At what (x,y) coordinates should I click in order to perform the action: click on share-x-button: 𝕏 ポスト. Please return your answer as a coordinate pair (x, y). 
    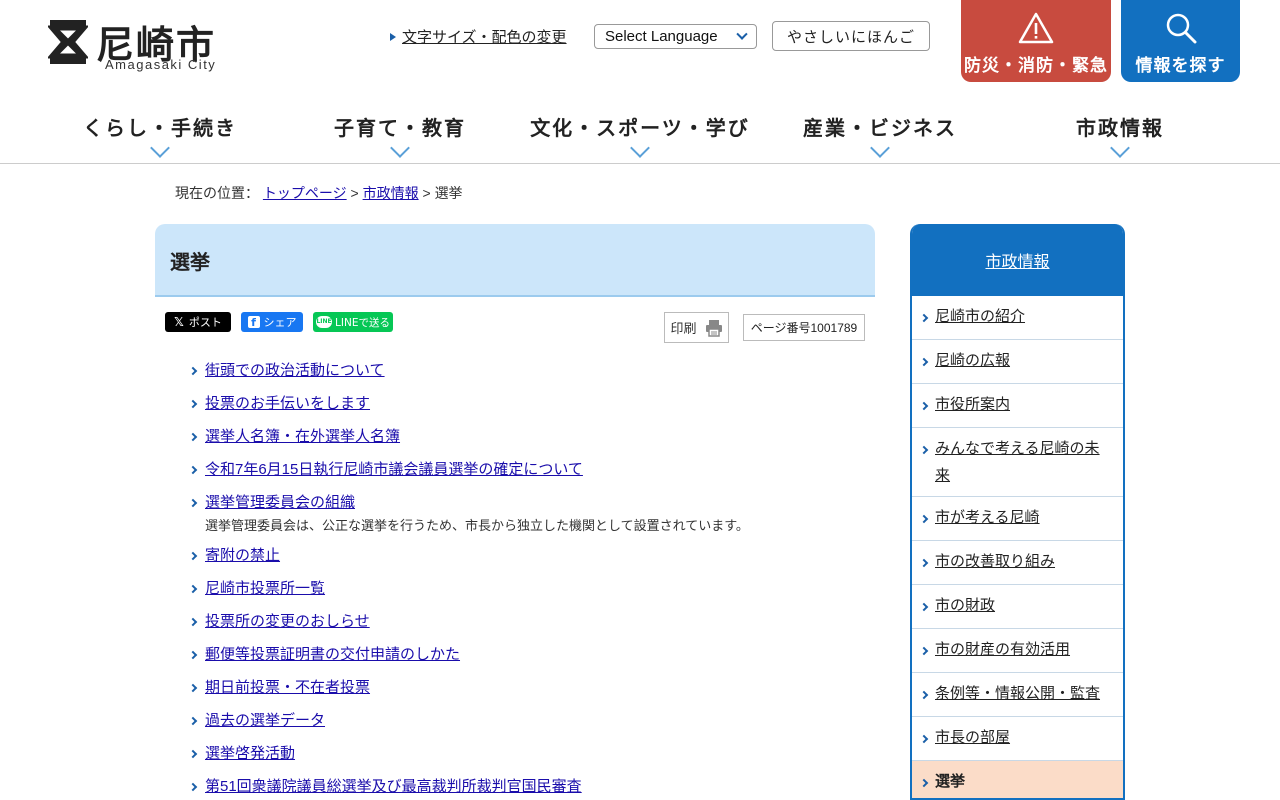
    Looking at the image, I should click on (198, 322).